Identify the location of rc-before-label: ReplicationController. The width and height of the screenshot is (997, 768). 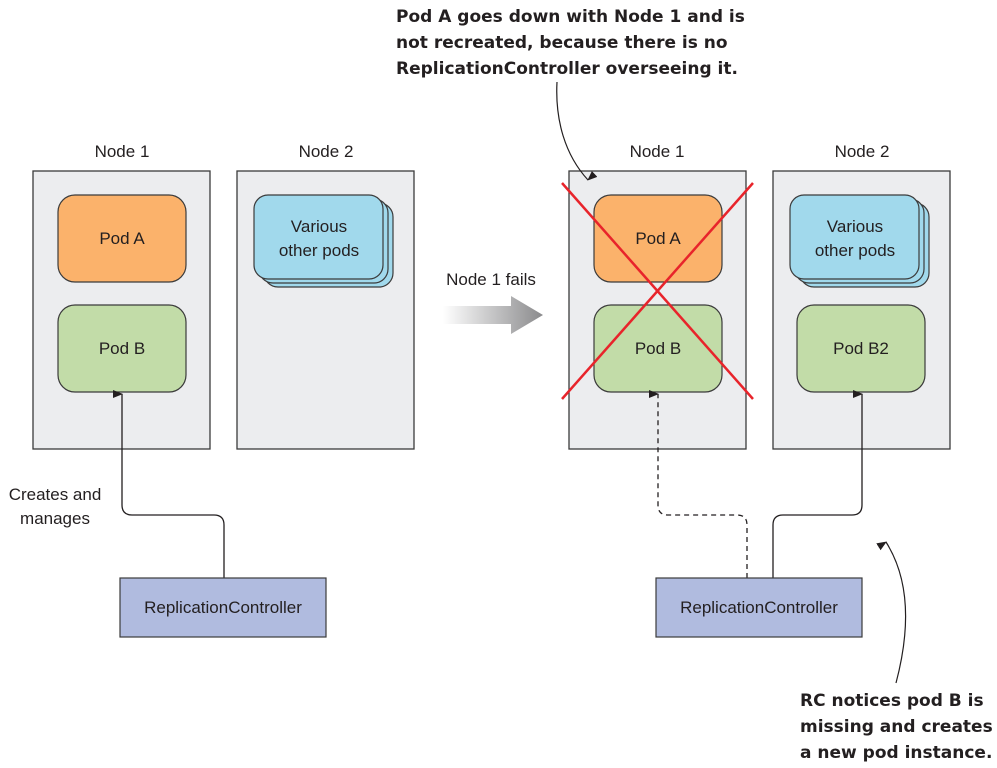
(223, 607).